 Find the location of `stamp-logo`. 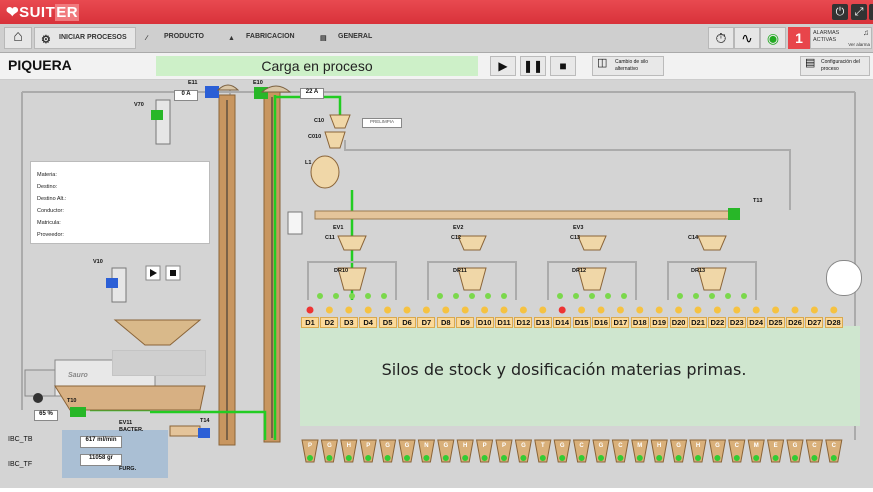

stamp-logo is located at coordinates (844, 278).